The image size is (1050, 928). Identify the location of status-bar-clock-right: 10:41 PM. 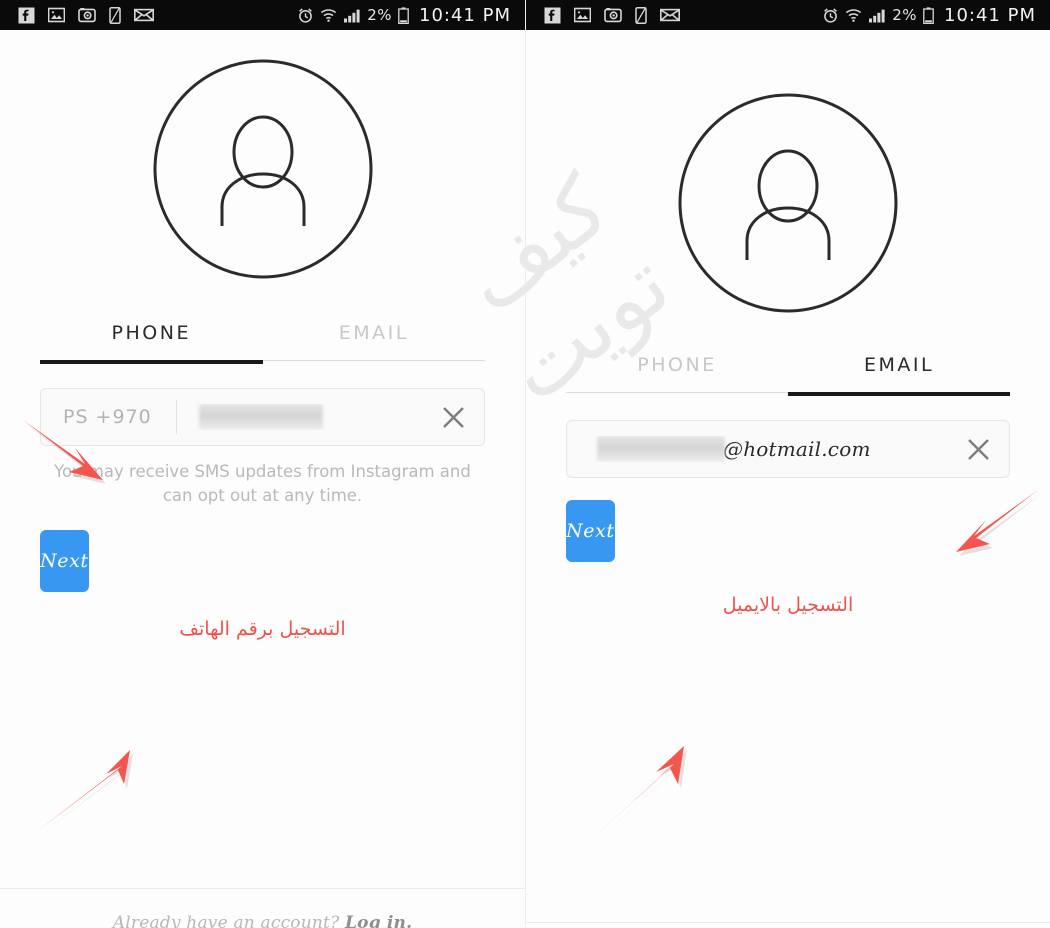
(990, 15).